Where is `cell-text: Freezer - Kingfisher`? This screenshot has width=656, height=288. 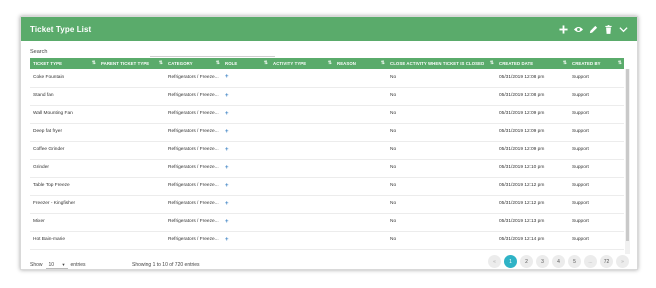 cell-text: Freezer - Kingfisher is located at coordinates (54, 203).